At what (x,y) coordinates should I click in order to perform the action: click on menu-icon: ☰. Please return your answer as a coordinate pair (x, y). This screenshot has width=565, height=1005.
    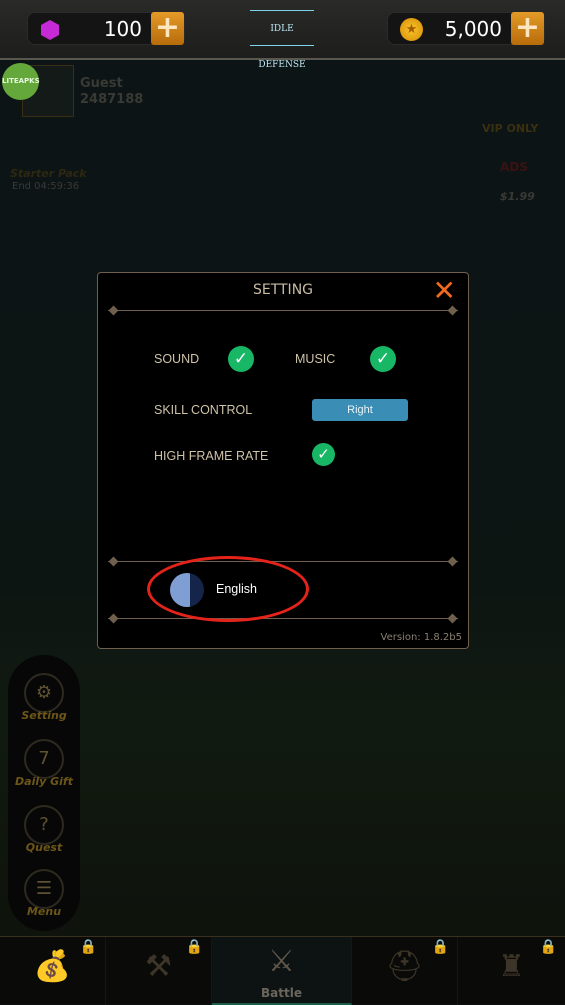
    Looking at the image, I should click on (44, 889).